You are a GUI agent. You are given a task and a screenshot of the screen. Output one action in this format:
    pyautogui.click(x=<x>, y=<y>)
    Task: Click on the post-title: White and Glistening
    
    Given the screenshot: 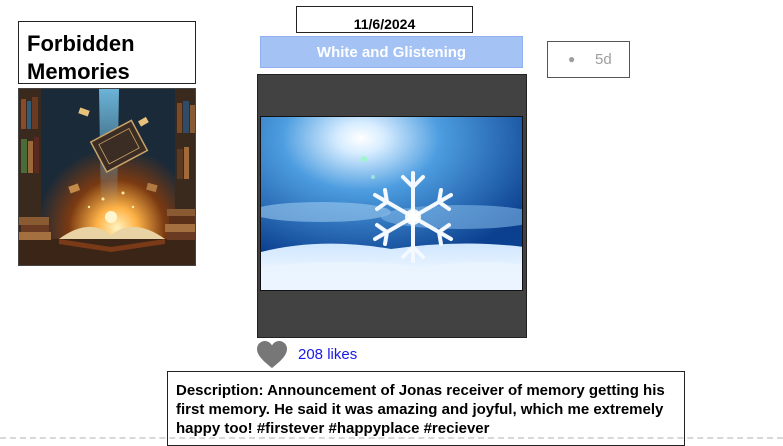 What is the action you would take?
    pyautogui.click(x=391, y=52)
    